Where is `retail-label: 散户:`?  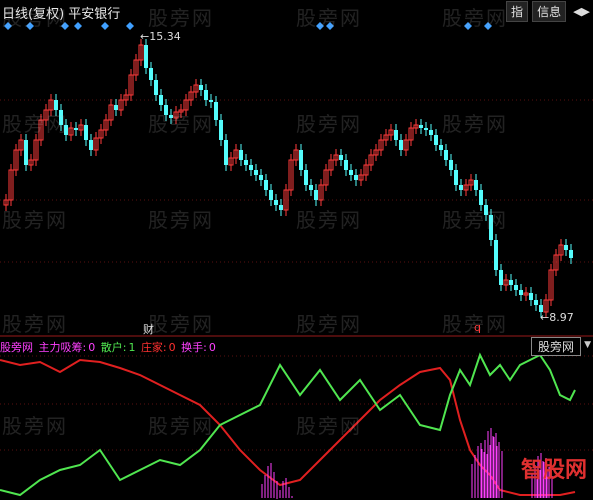
retail-label: 散户: is located at coordinates (113, 347).